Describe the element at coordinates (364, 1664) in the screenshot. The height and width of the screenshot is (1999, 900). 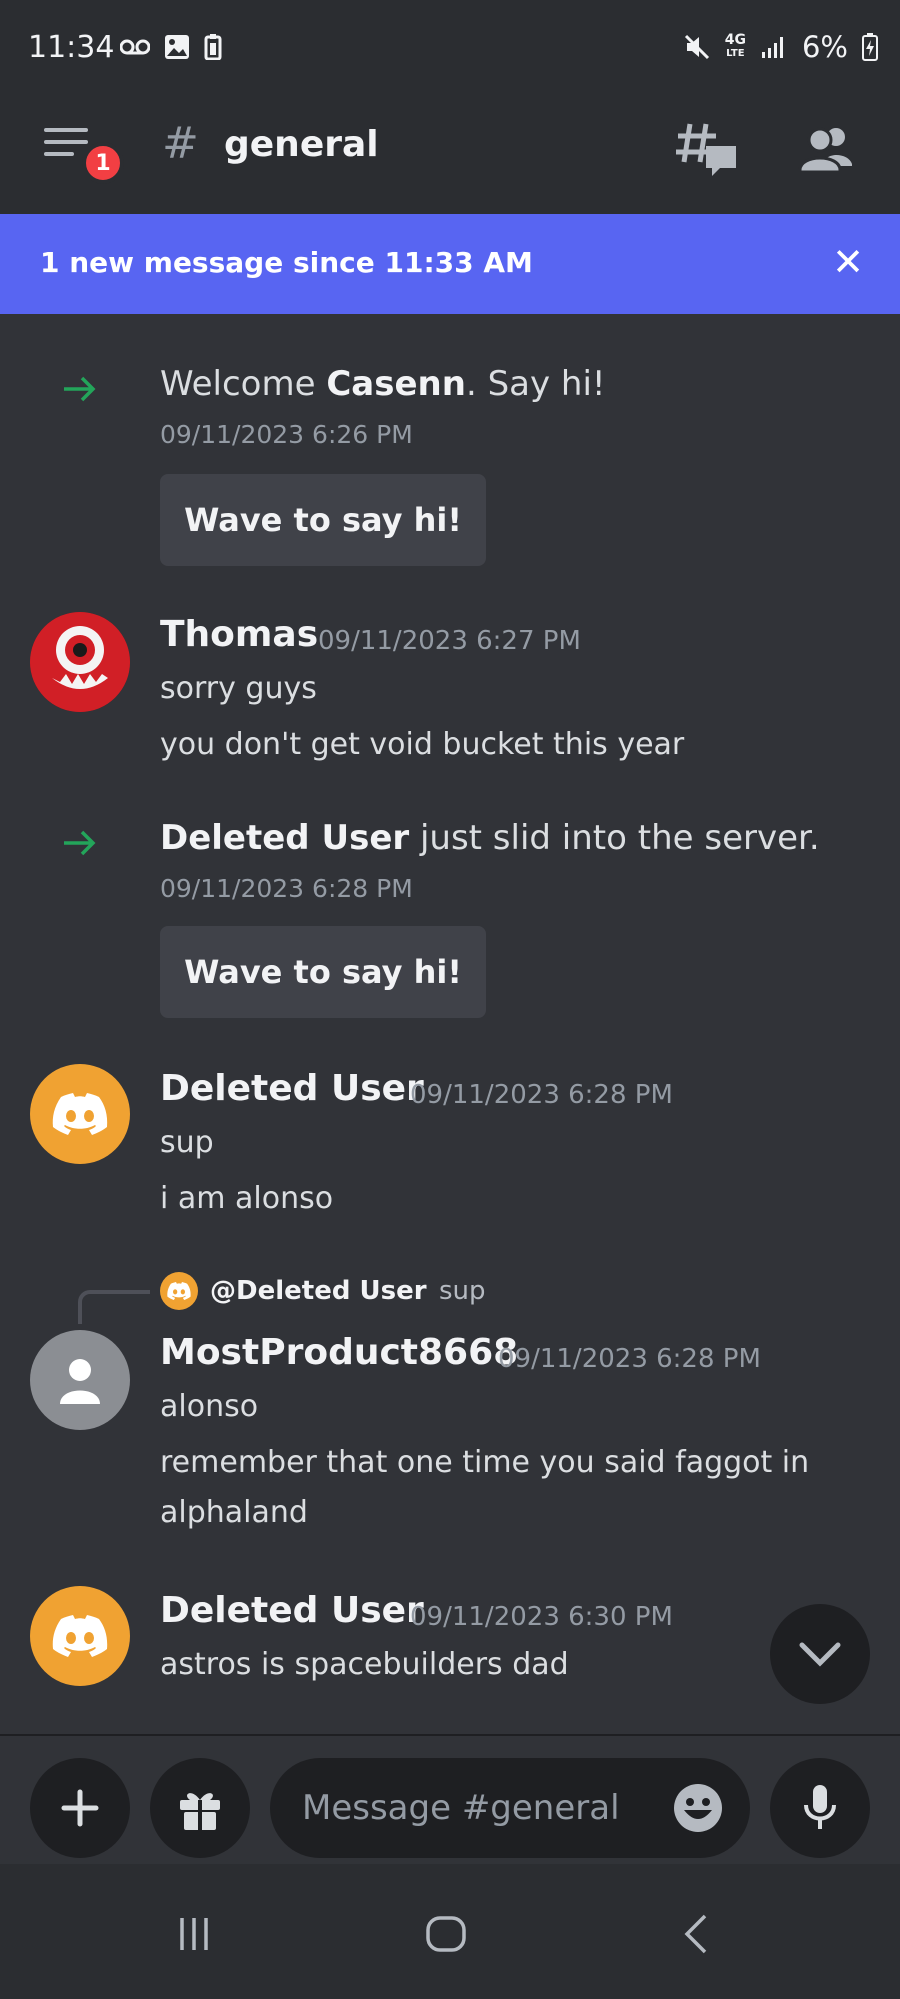
I see `message-text: astros is spacebuilders dad` at that location.